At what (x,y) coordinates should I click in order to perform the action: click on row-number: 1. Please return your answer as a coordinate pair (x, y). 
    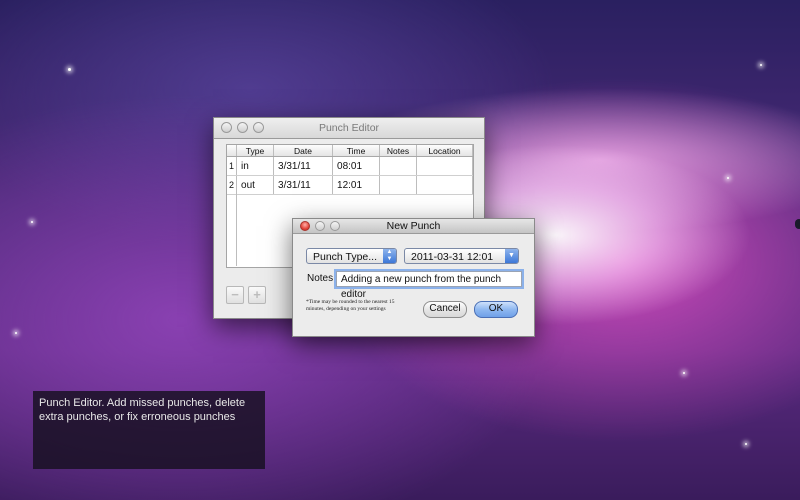
    Looking at the image, I should click on (232, 166).